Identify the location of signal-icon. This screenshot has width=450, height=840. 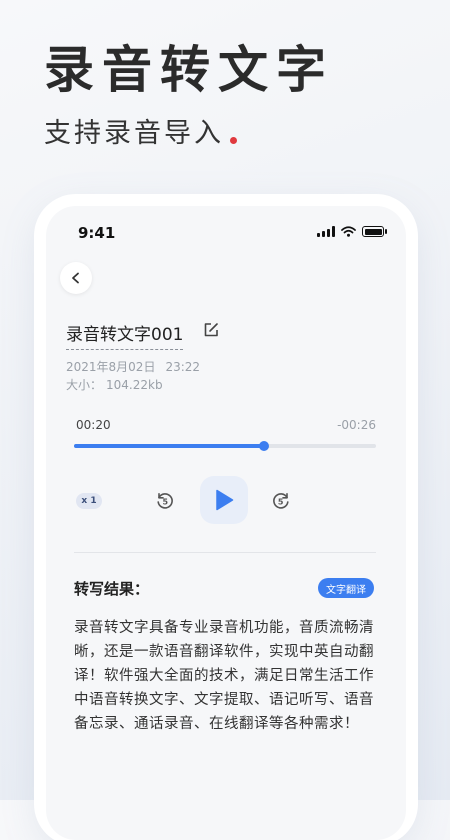
(326, 231).